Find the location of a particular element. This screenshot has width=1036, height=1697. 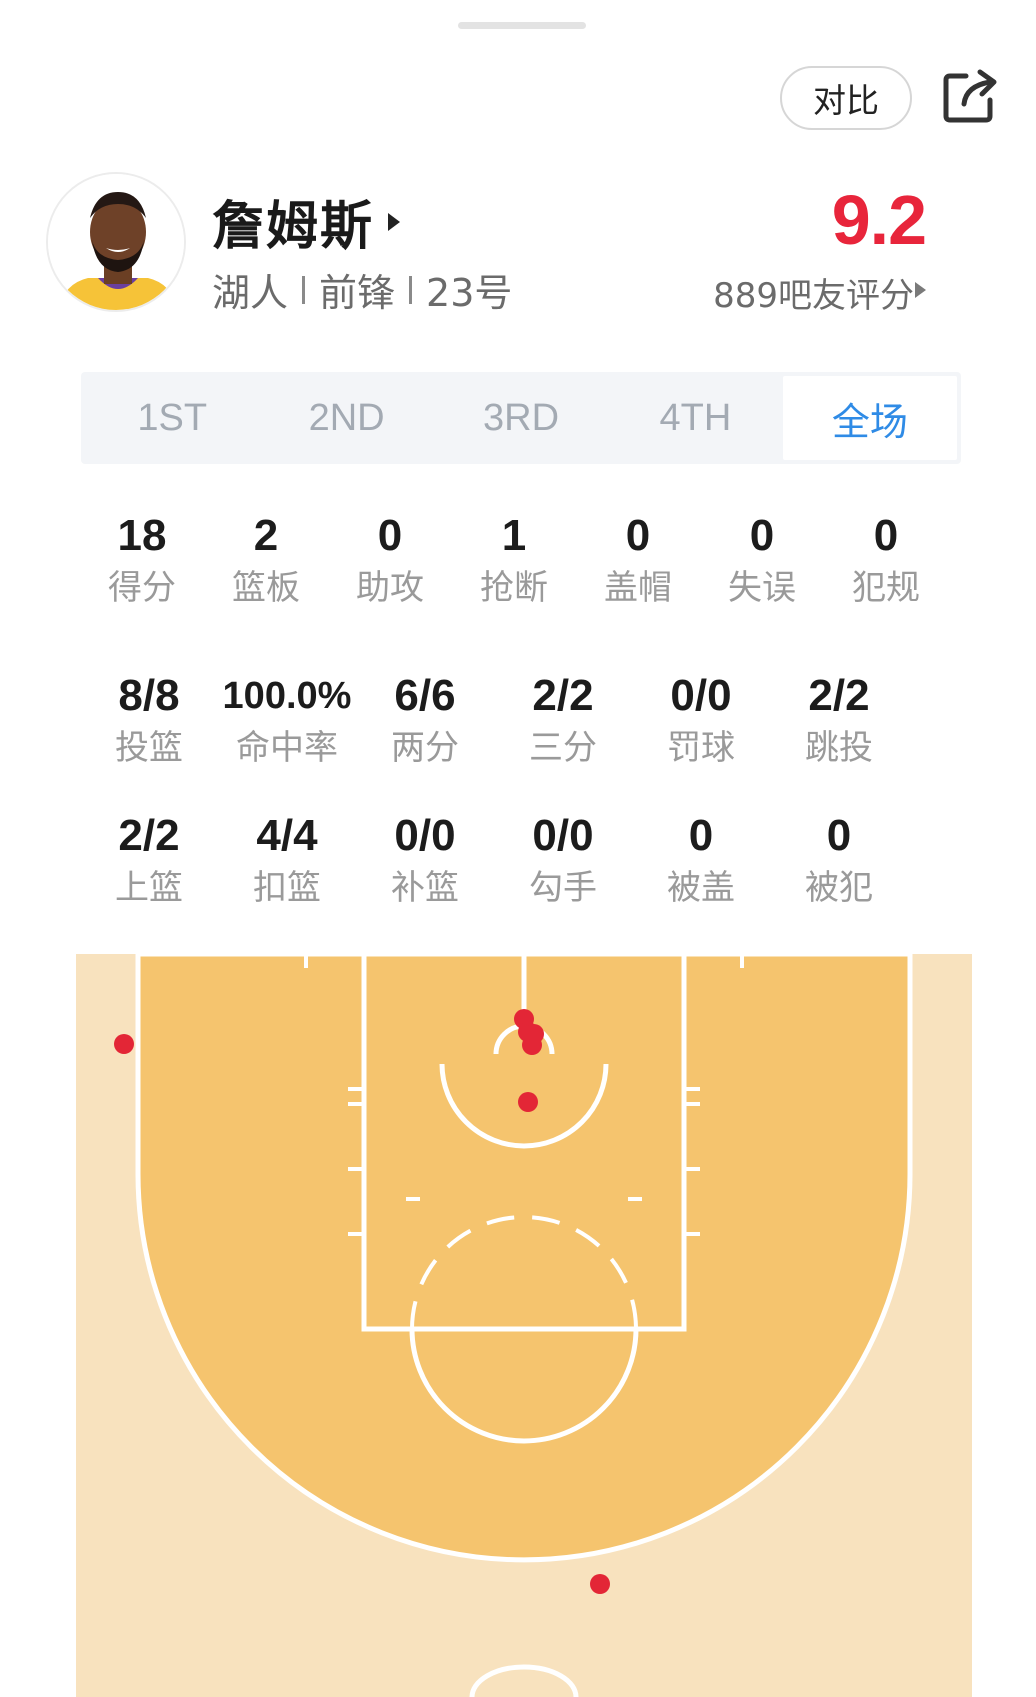

player-name-link: 詹姆斯 is located at coordinates (306, 221).